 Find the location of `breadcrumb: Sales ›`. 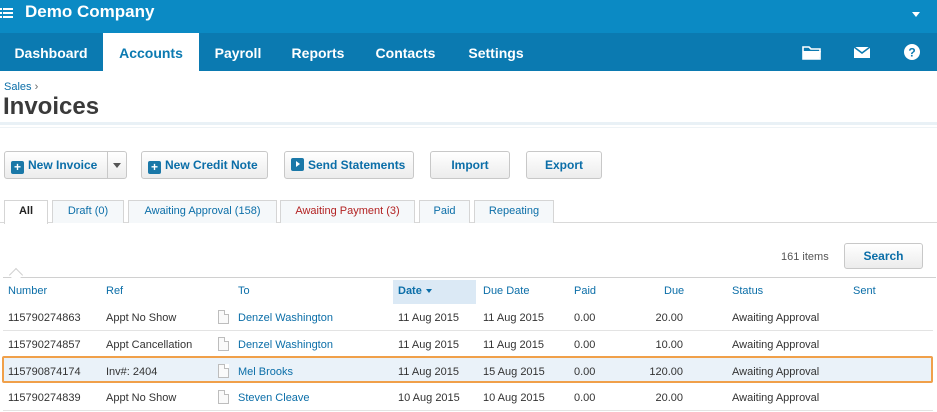

breadcrumb: Sales › is located at coordinates (21, 87).